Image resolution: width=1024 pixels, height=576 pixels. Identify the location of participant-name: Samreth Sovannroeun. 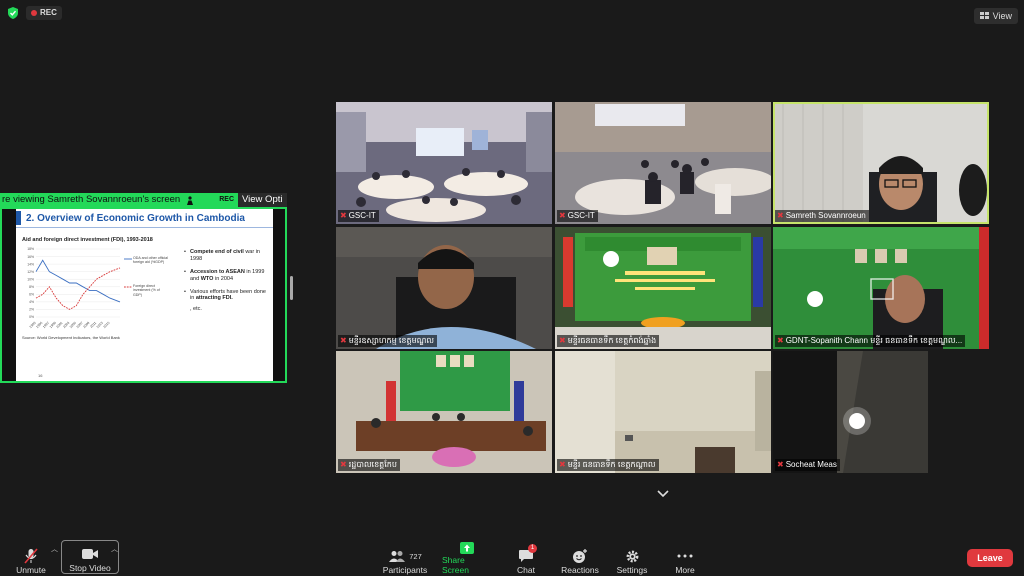
(825, 215).